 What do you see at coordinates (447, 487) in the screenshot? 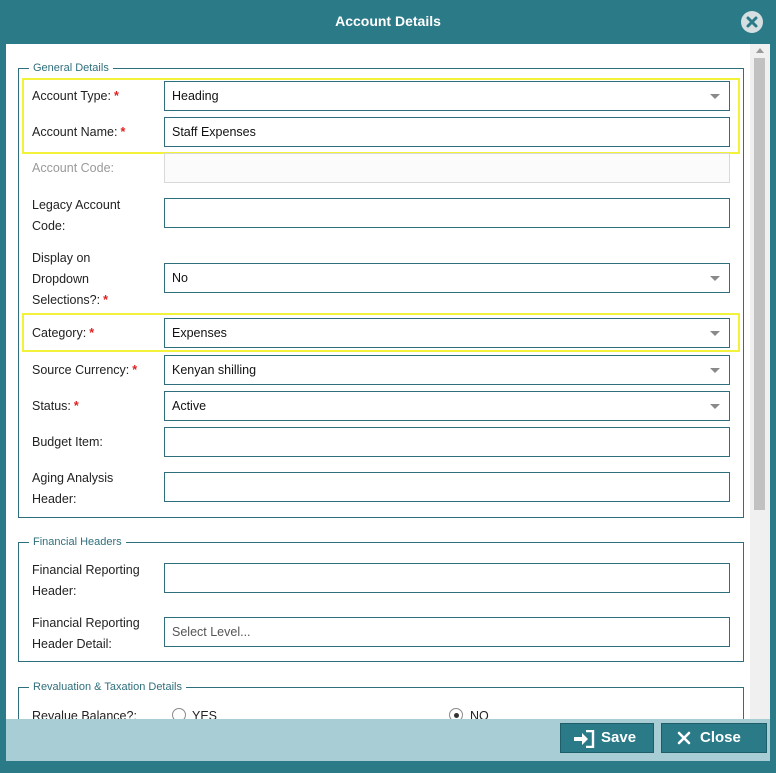
I see `aging-header-input` at bounding box center [447, 487].